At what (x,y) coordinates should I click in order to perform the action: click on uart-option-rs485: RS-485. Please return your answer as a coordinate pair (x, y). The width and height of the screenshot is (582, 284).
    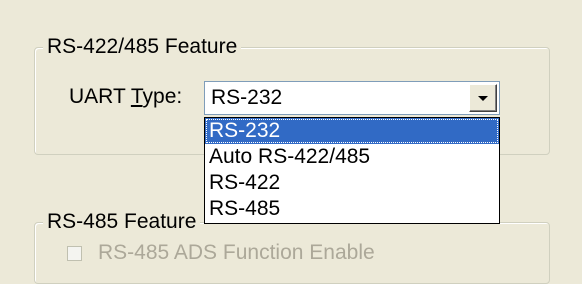
    Looking at the image, I should click on (352, 209).